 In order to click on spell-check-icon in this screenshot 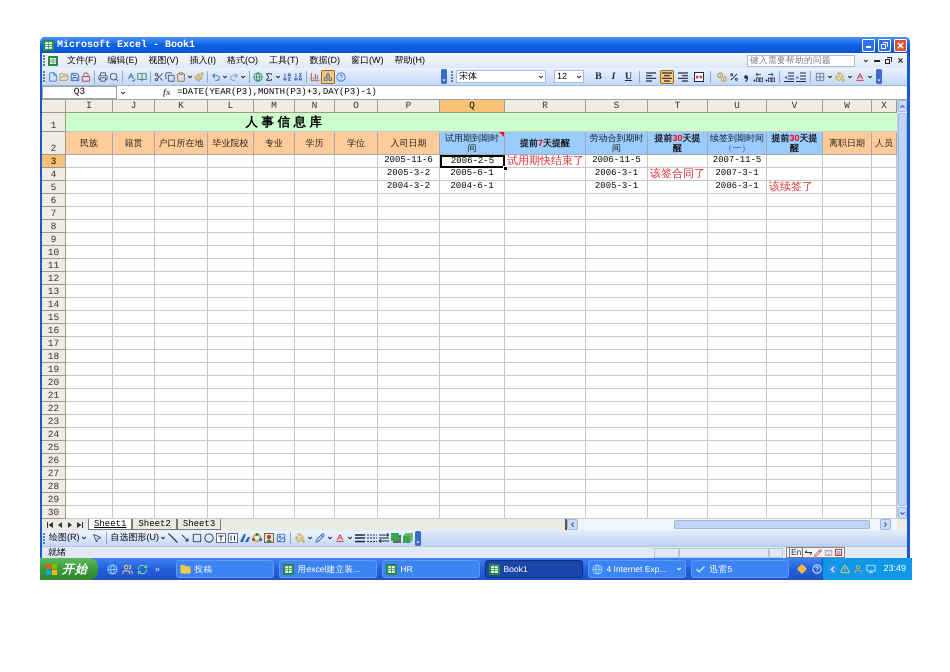, I will do `click(131, 77)`.